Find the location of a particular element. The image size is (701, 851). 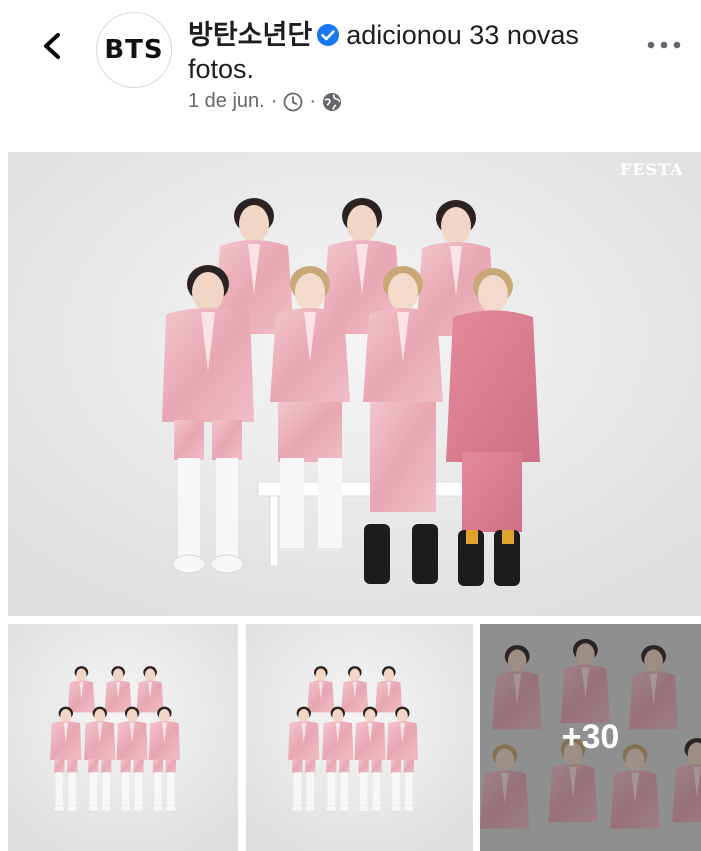

post-date: 1 de jun. is located at coordinates (226, 101).